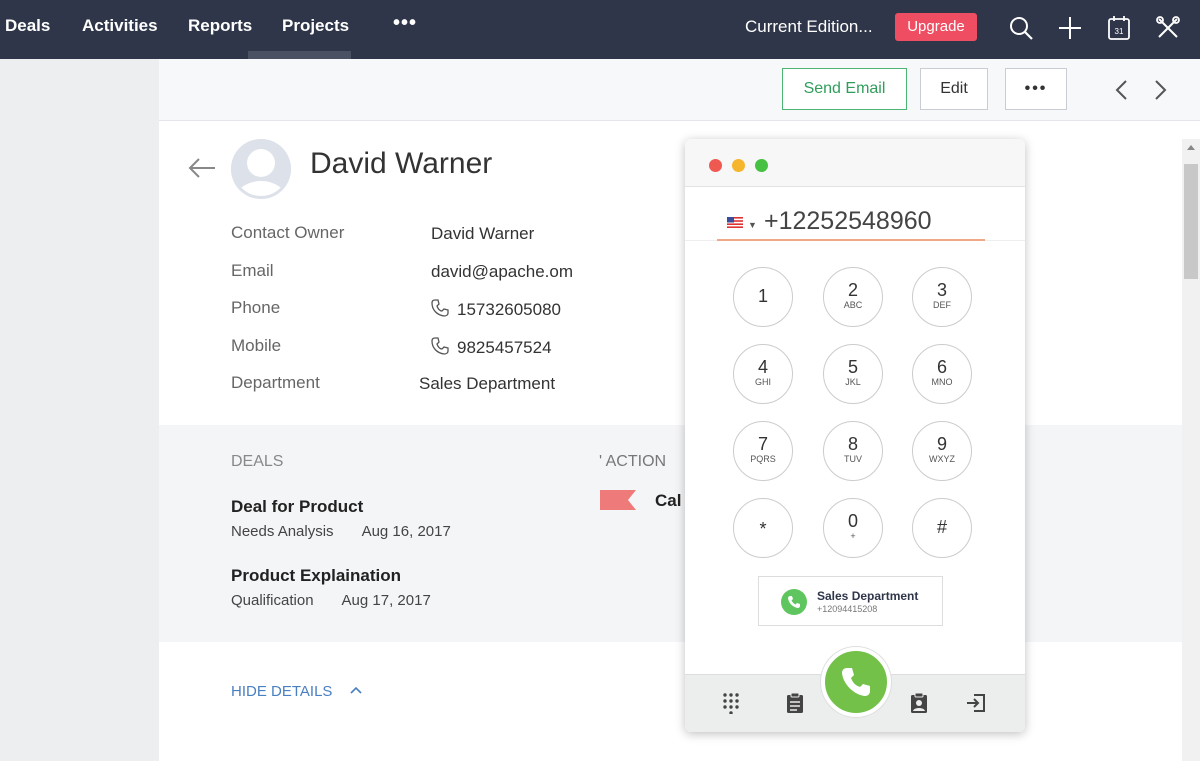  Describe the element at coordinates (976, 703) in the screenshot. I see `transfer-icon` at that location.